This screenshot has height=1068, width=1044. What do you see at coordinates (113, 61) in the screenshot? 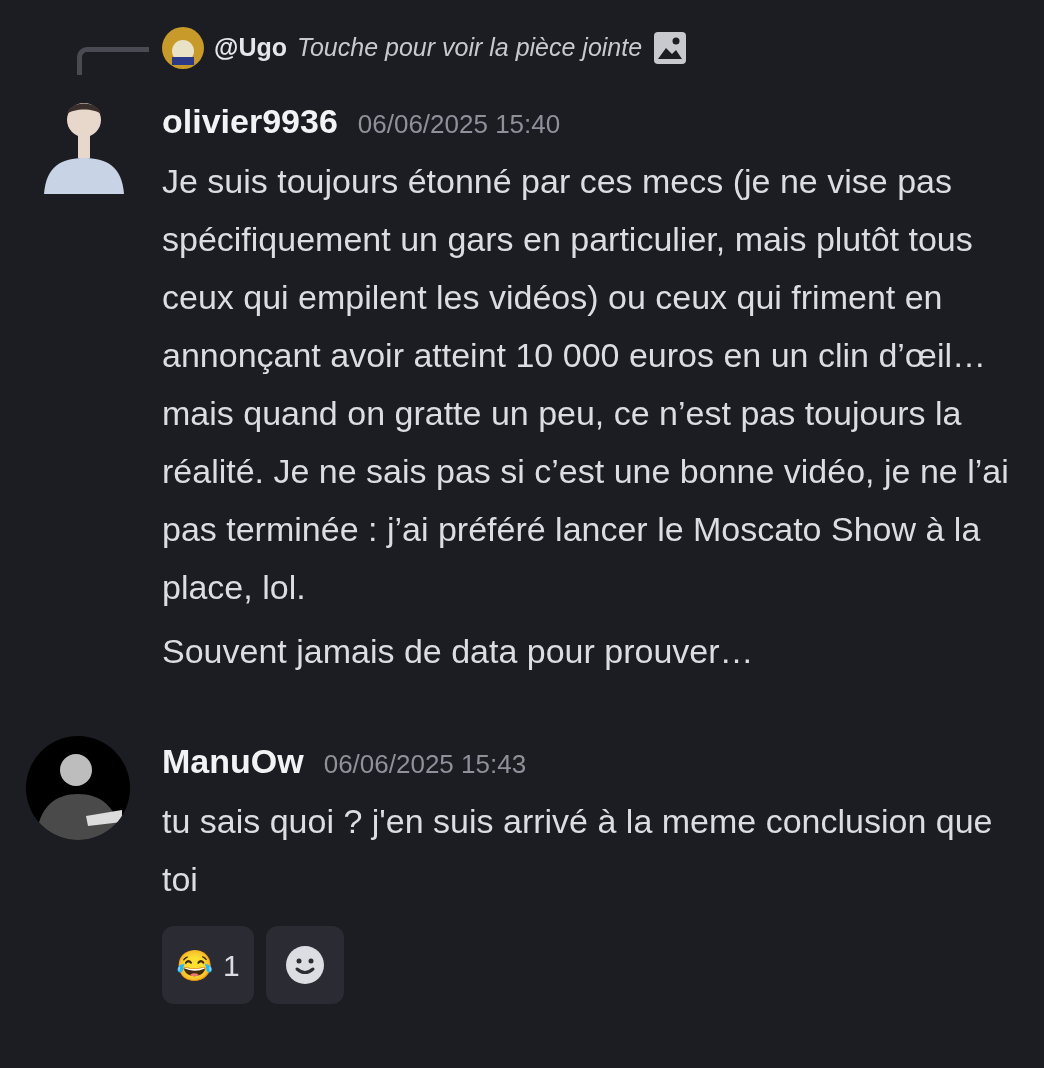
I see `reply-connector` at bounding box center [113, 61].